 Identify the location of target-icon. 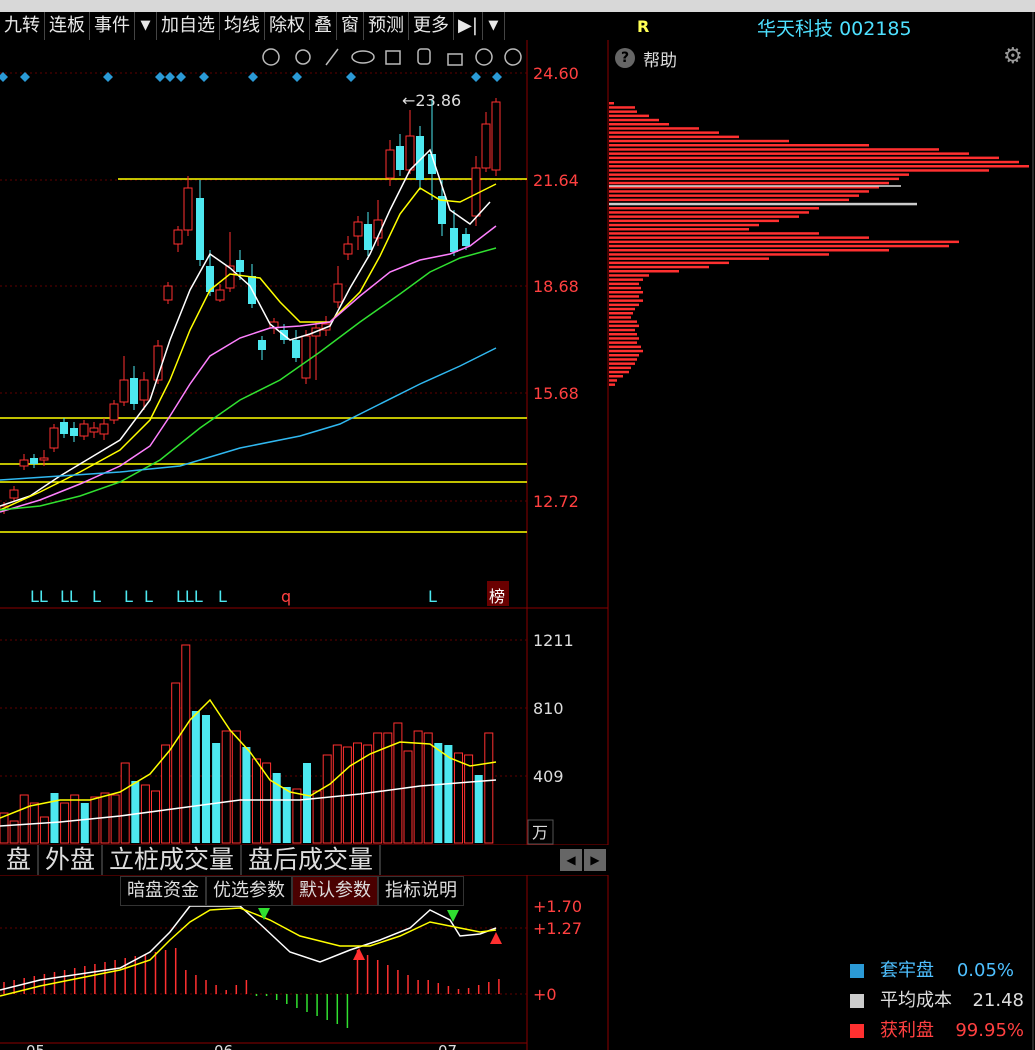
(271, 57).